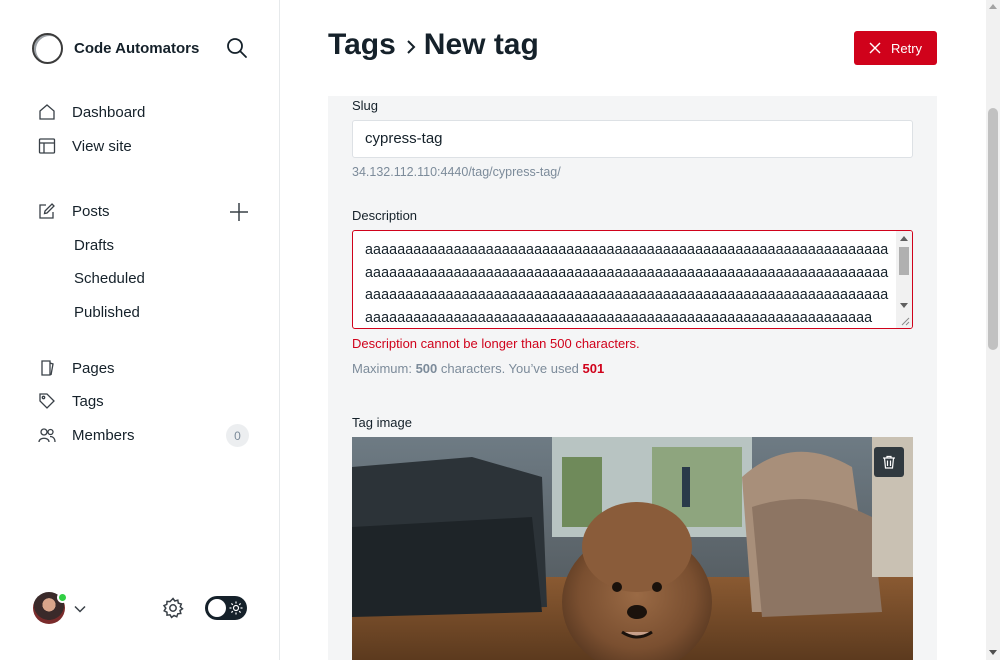 This screenshot has height=660, width=1000. I want to click on delete-image-button, so click(889, 462).